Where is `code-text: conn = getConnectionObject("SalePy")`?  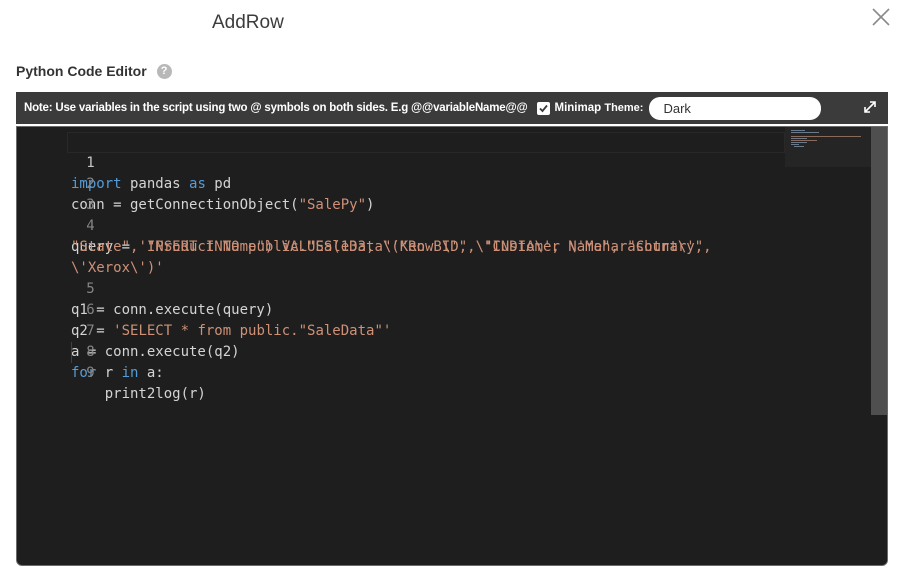 code-text: conn = getConnectionObject("SalePy") is located at coordinates (223, 205).